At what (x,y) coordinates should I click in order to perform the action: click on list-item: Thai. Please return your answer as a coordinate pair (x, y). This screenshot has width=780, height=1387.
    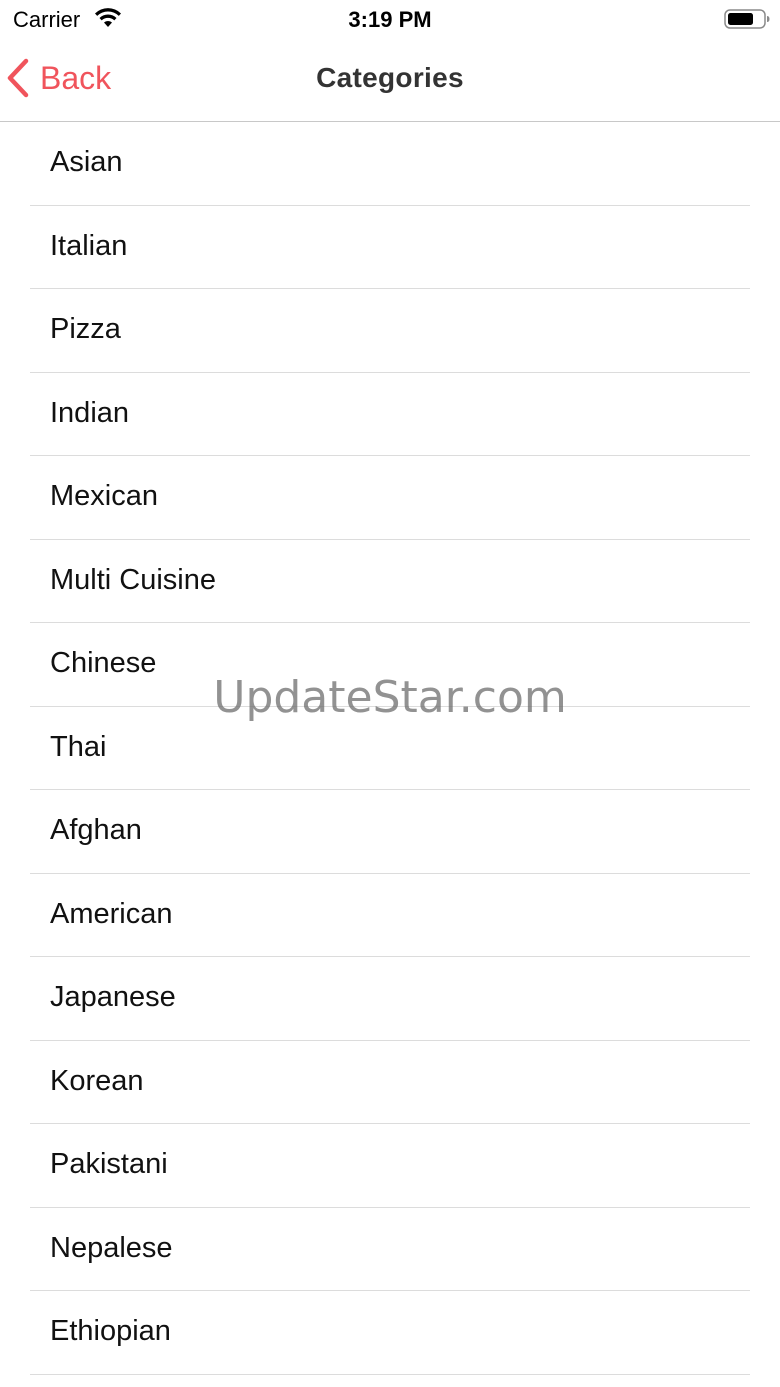
    Looking at the image, I should click on (390, 749).